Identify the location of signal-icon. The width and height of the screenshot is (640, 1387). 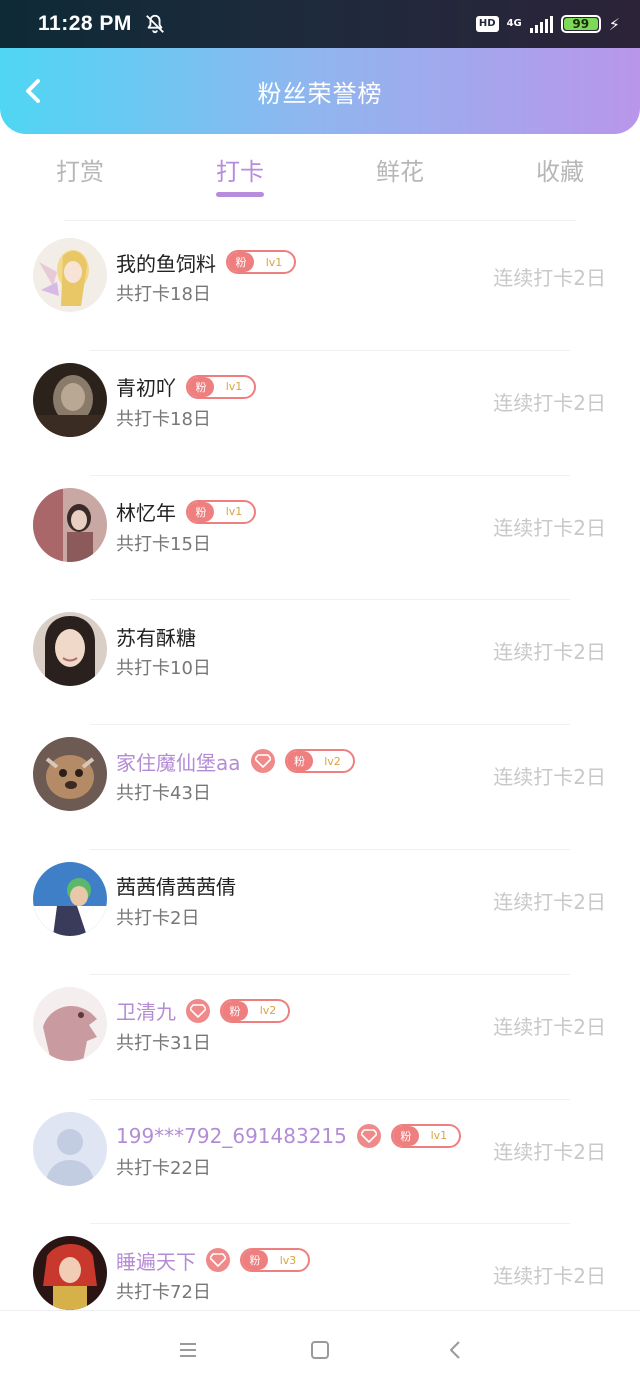
(541, 24).